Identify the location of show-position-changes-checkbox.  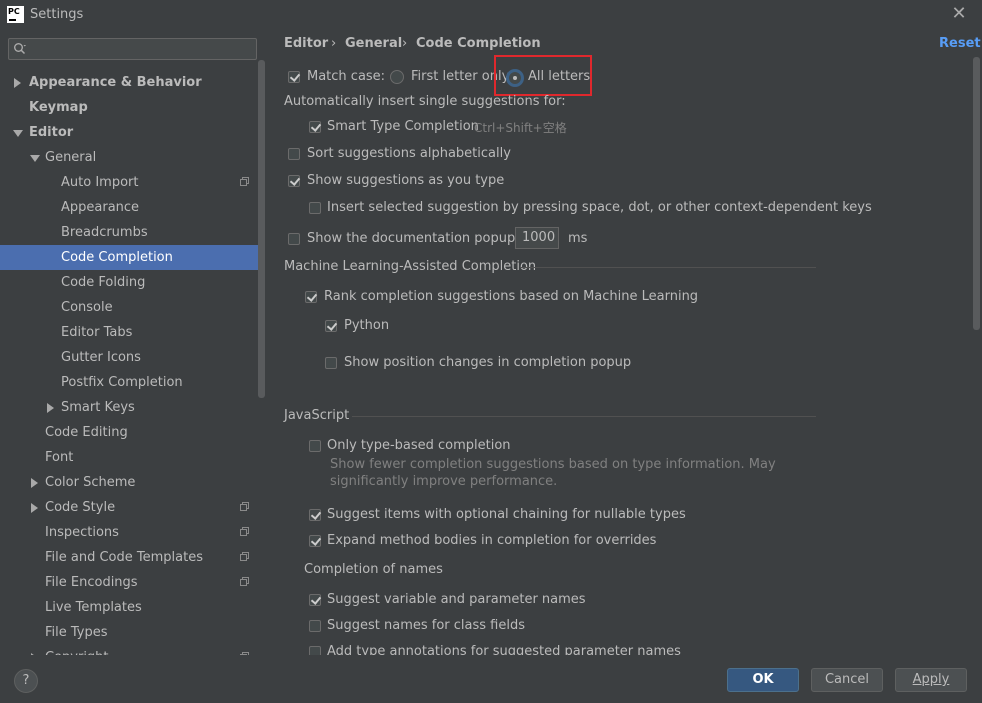
(331, 363).